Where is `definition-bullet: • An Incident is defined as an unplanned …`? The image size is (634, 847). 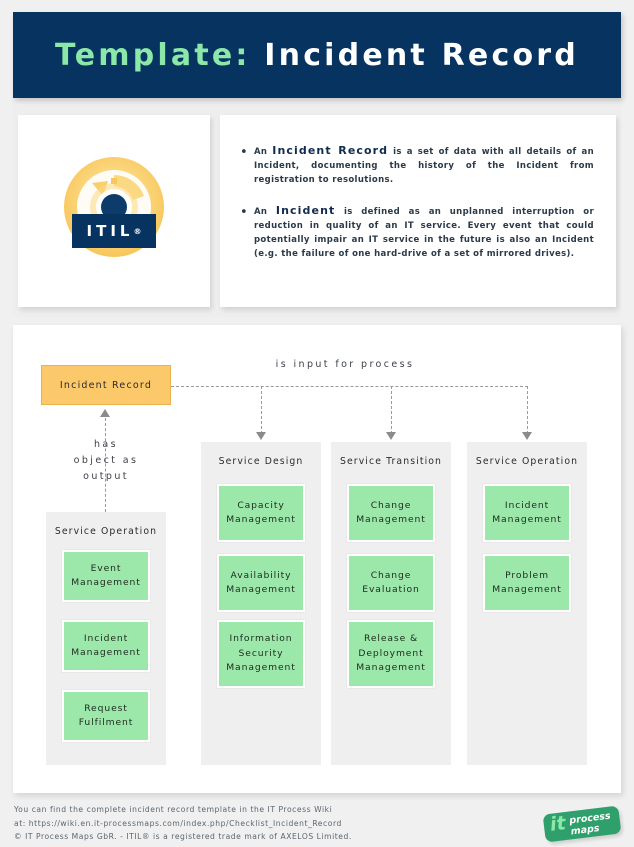
definition-bullet: • An Incident is defined as an unplanned … is located at coordinates (417, 233).